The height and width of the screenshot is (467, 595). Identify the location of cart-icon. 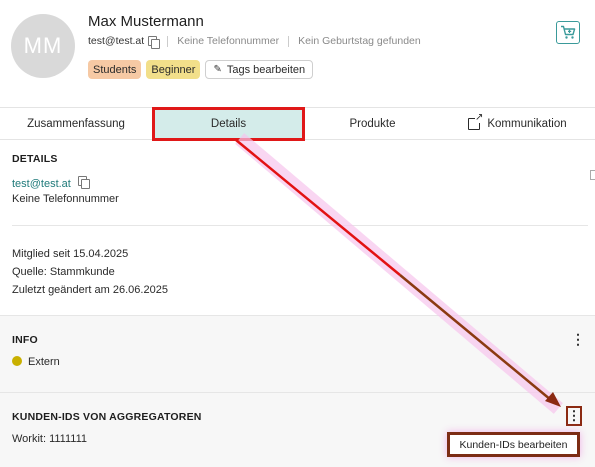
(568, 32).